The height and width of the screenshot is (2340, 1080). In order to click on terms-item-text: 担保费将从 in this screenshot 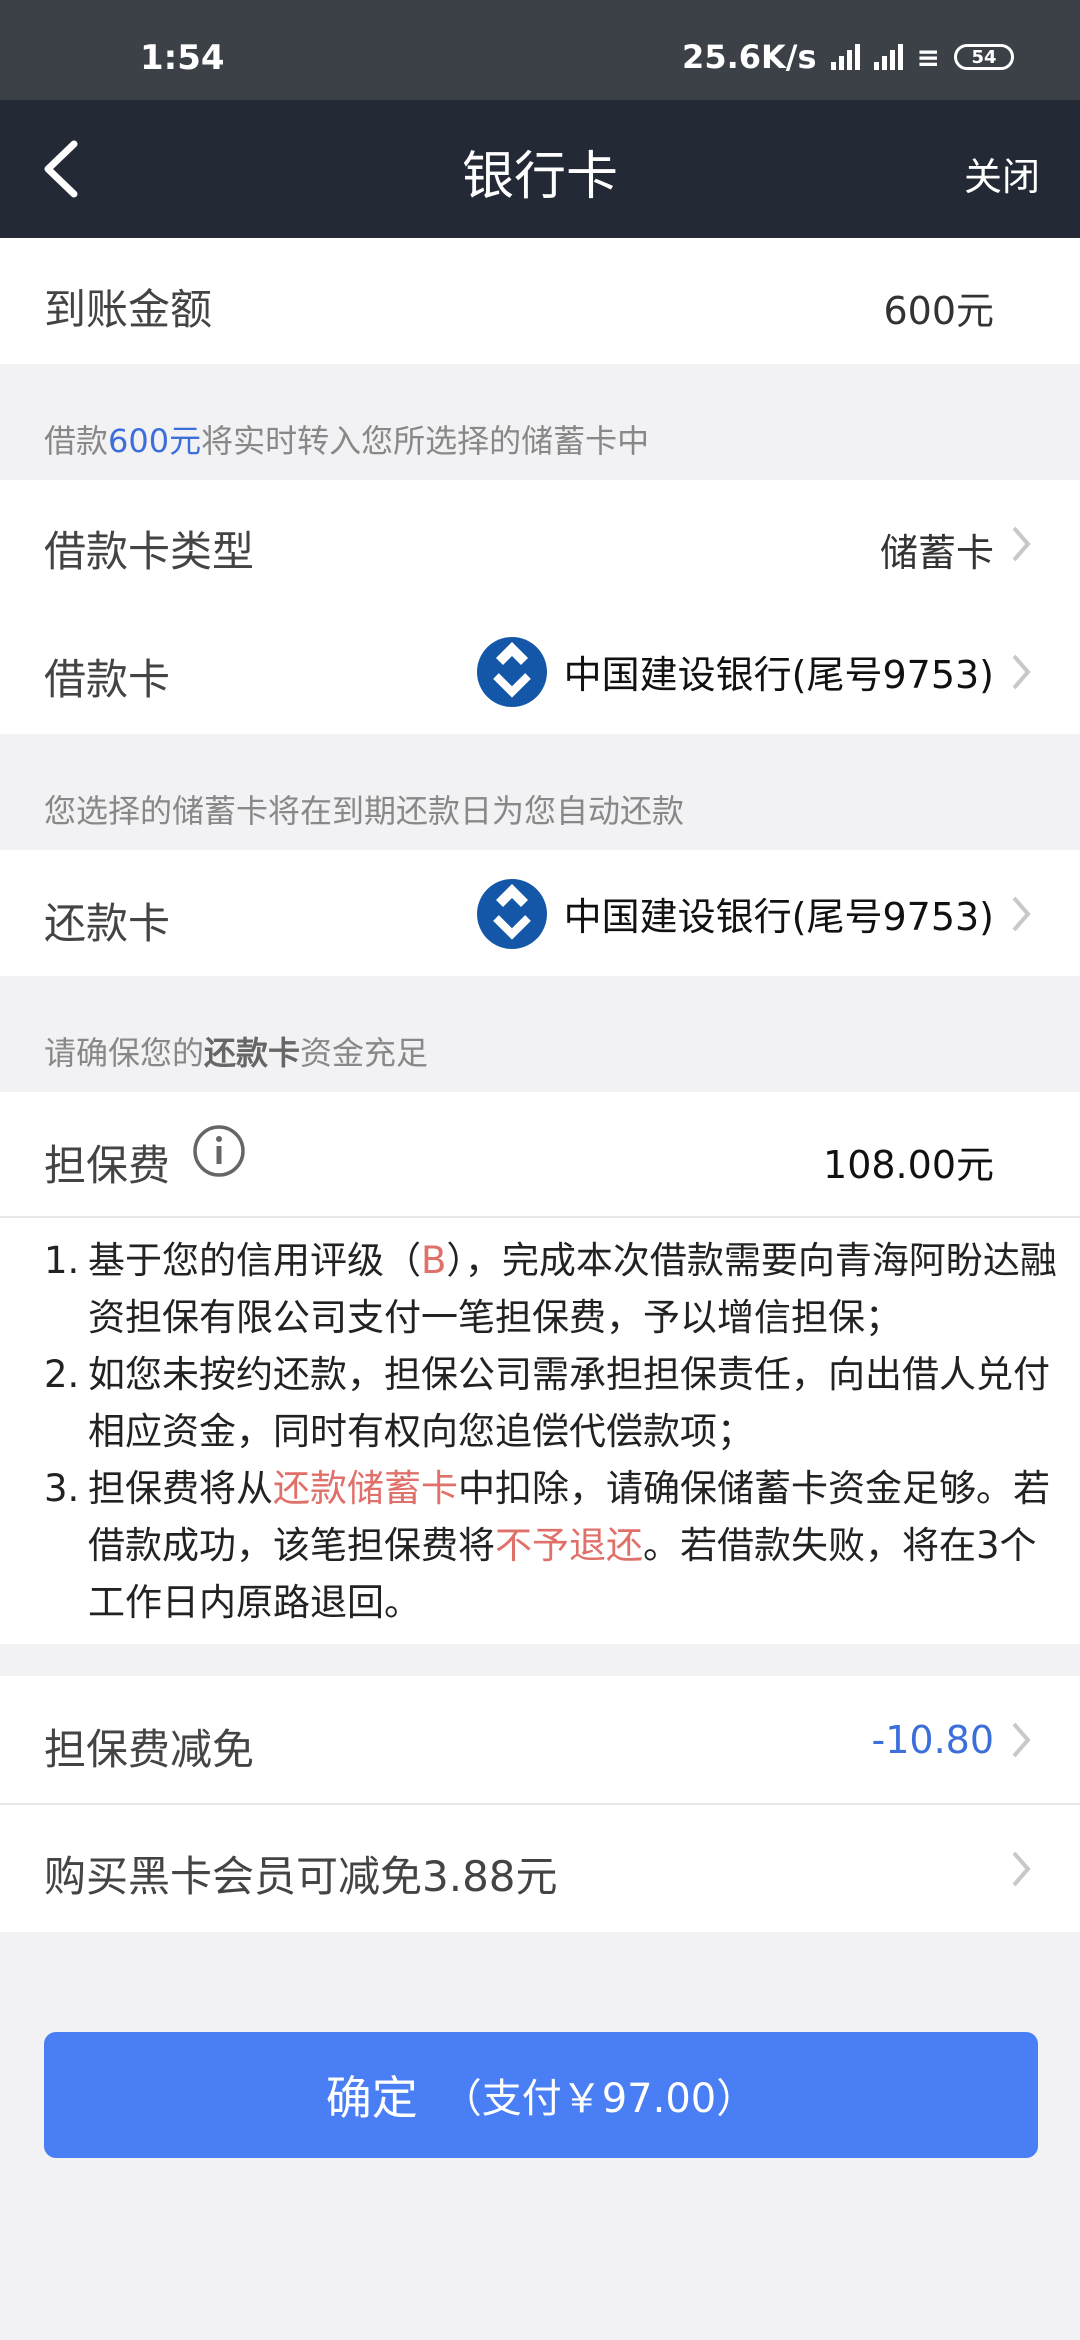, I will do `click(180, 1488)`.